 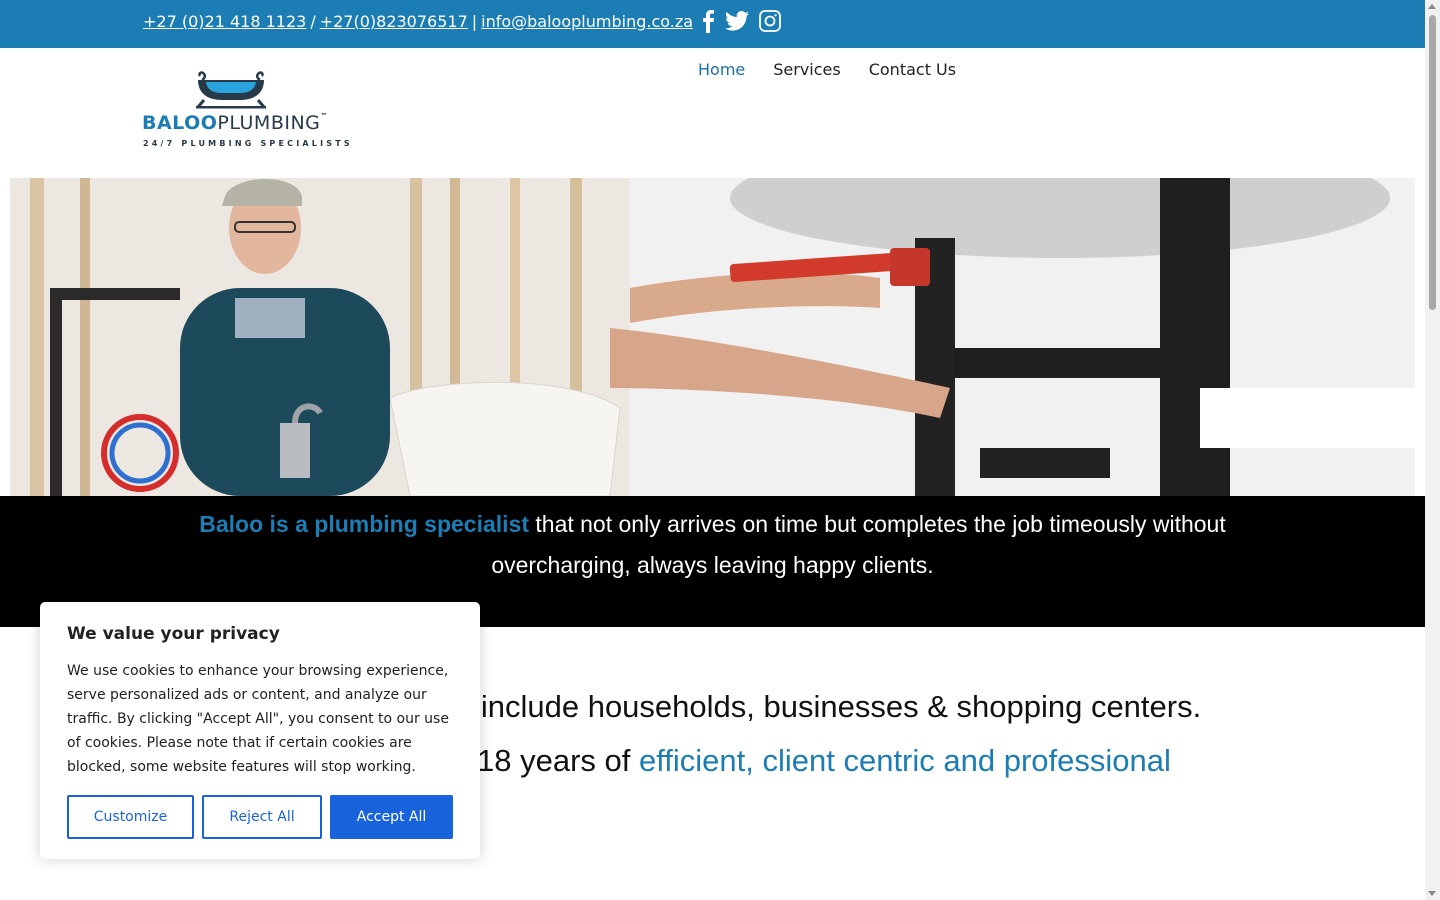 I want to click on scroll-up-icon, so click(x=1432, y=6).